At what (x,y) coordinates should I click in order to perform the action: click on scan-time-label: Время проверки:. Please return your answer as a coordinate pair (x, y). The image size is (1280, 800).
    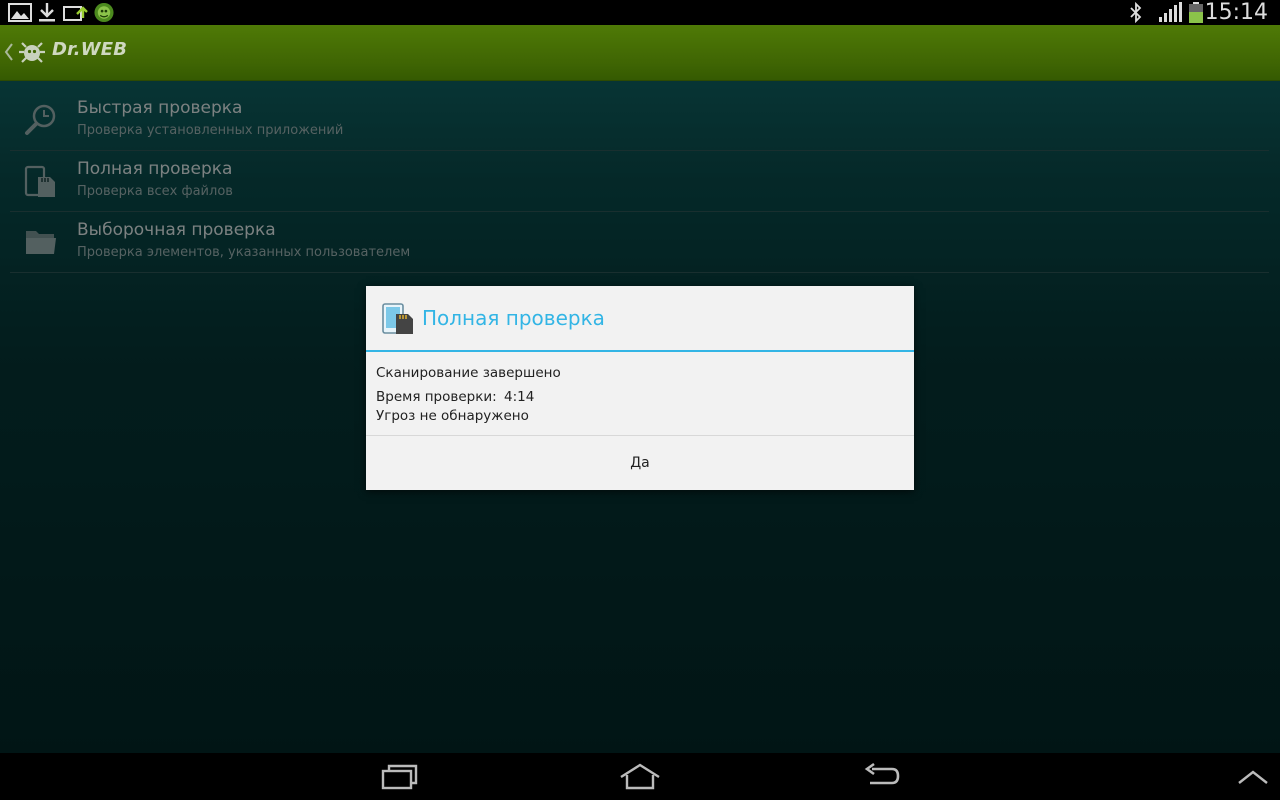
    Looking at the image, I should click on (436, 397).